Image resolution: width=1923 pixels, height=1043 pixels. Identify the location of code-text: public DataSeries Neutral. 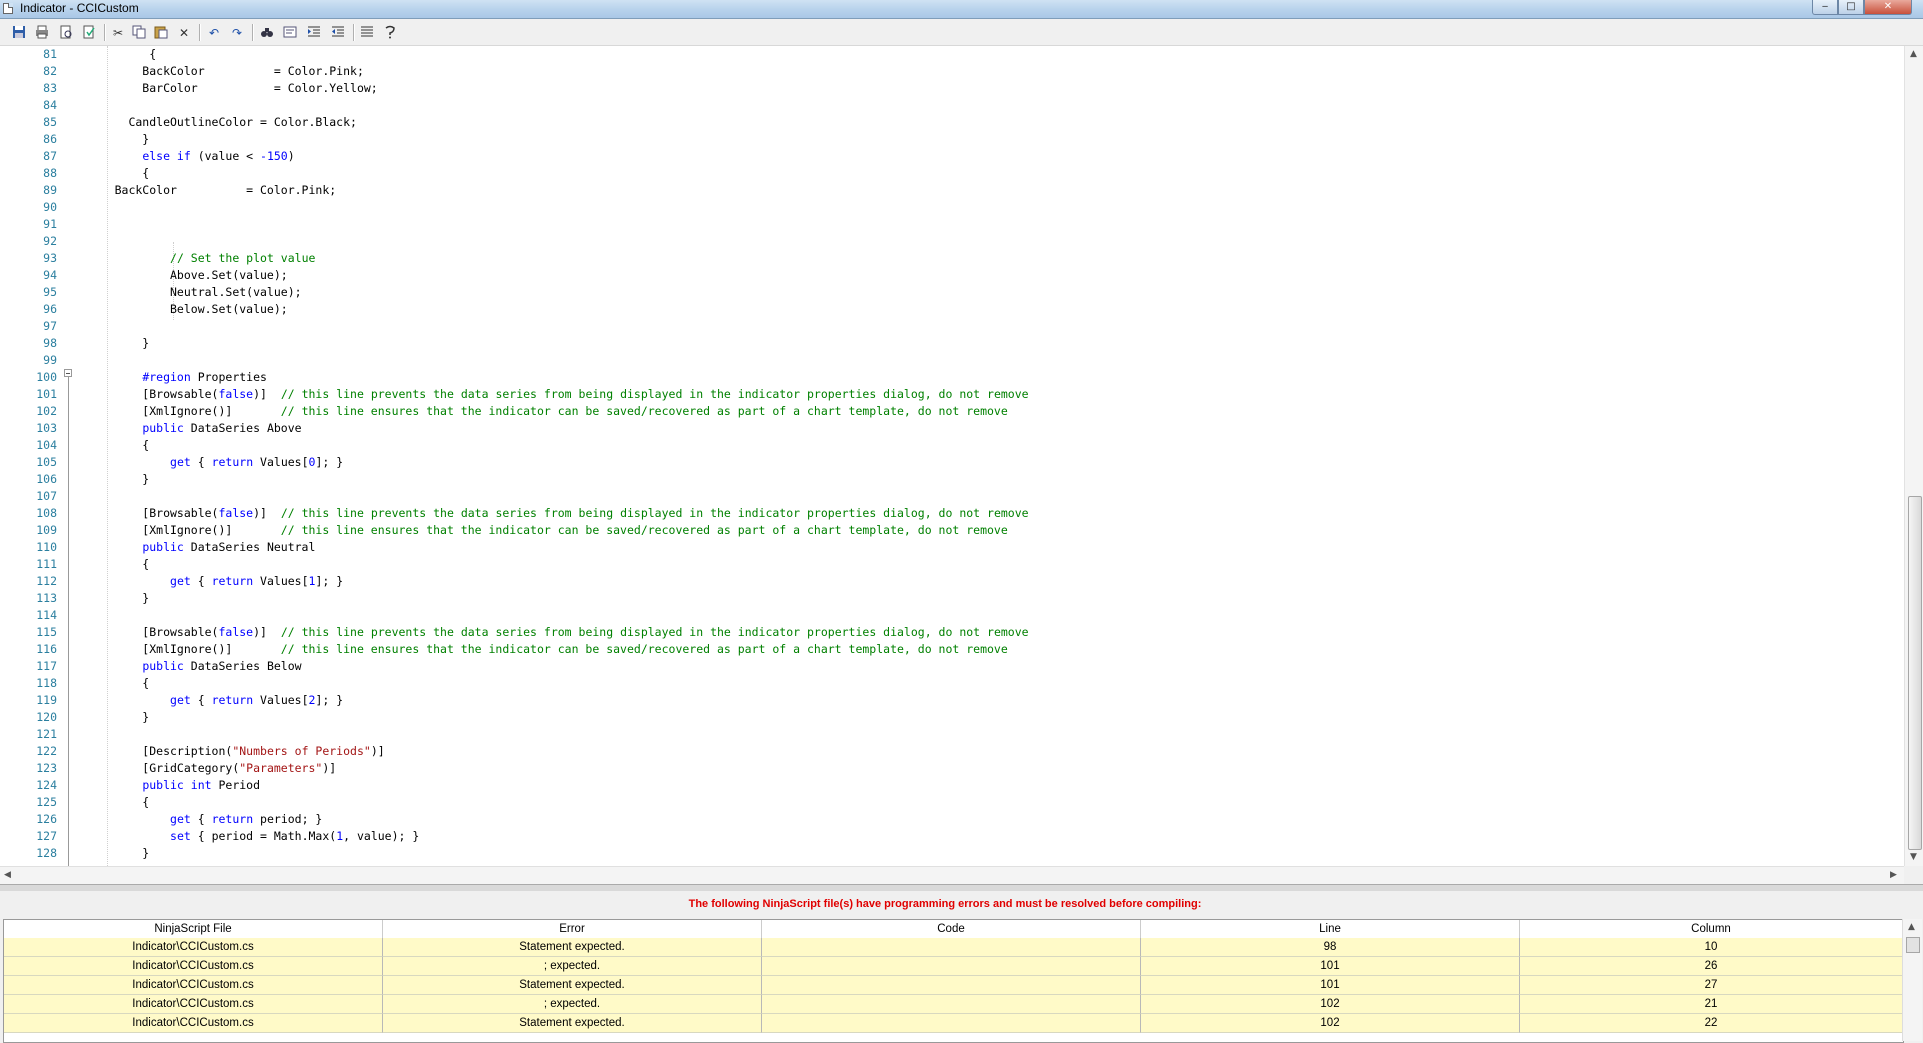
(197, 547).